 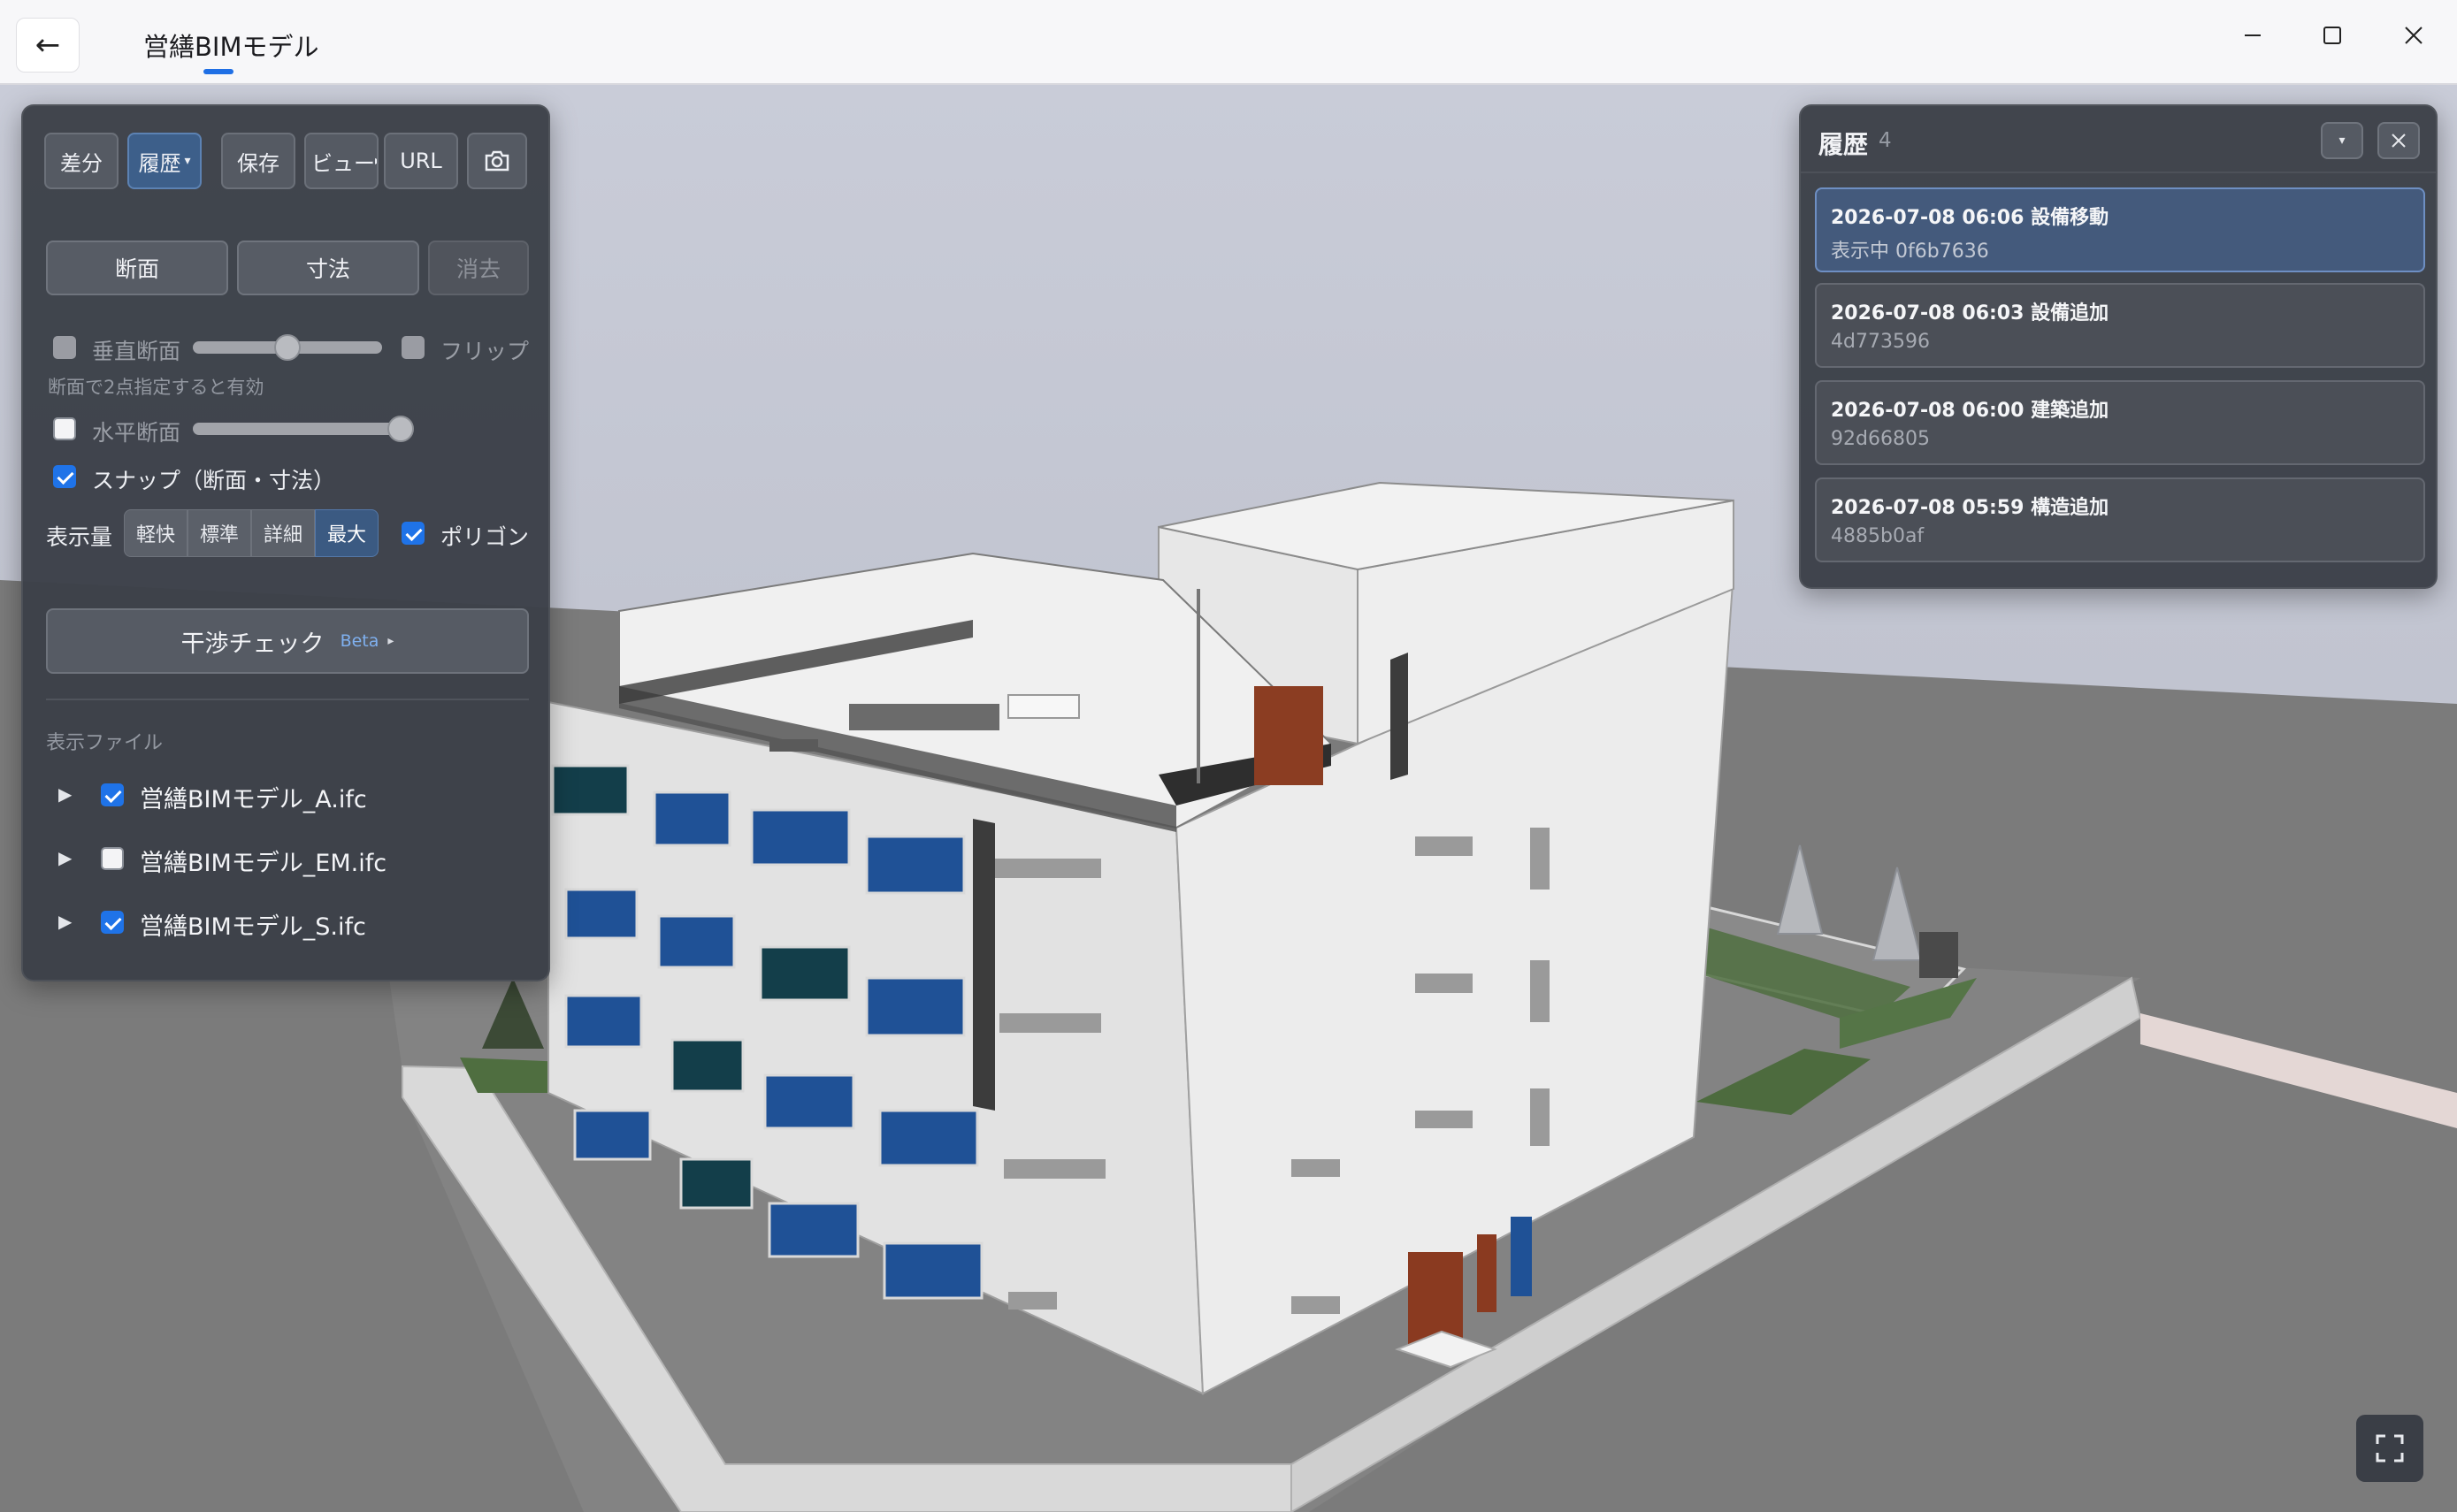 What do you see at coordinates (112, 858) in the screenshot?
I see `file-visibility-checkbox-em` at bounding box center [112, 858].